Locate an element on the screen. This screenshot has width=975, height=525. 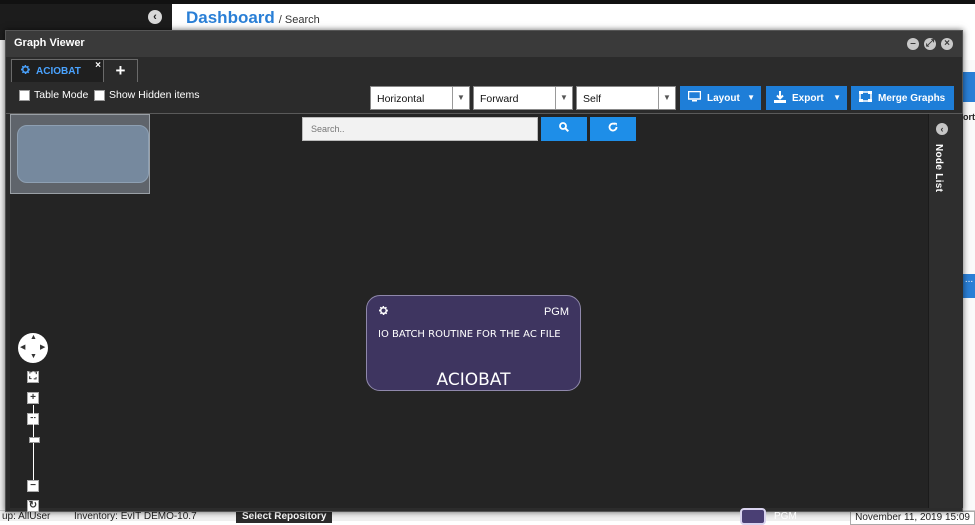
zoom-in-icon: + is located at coordinates (33, 398).